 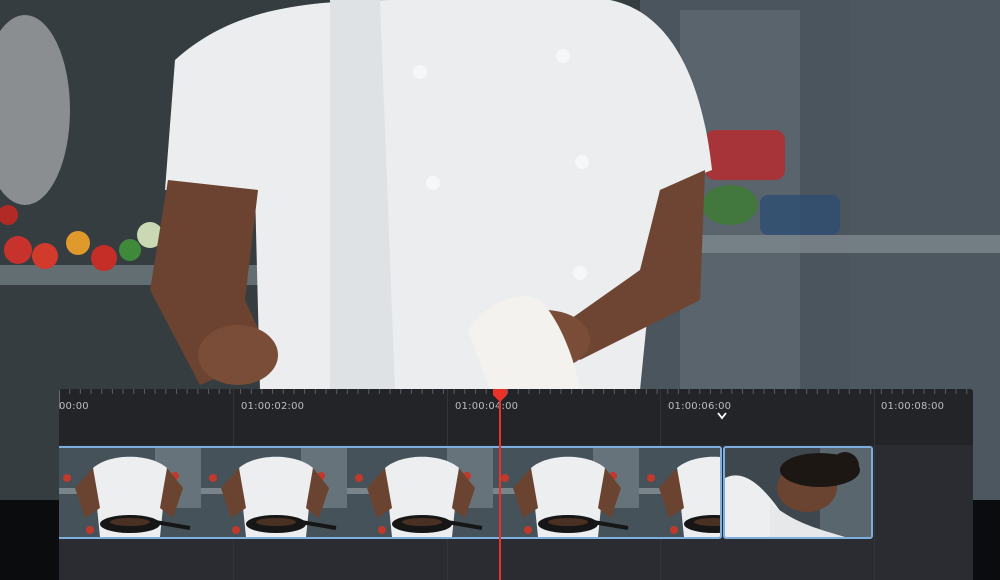 I want to click on playhead, so click(x=500, y=488).